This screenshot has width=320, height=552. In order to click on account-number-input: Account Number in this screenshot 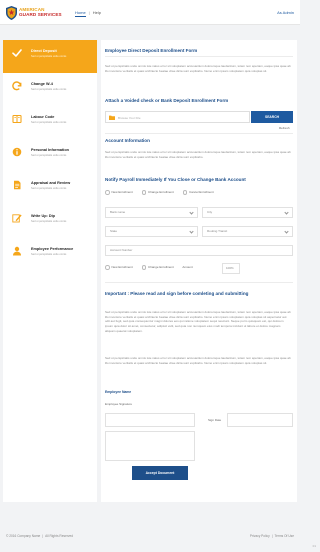, I will do `click(199, 250)`.